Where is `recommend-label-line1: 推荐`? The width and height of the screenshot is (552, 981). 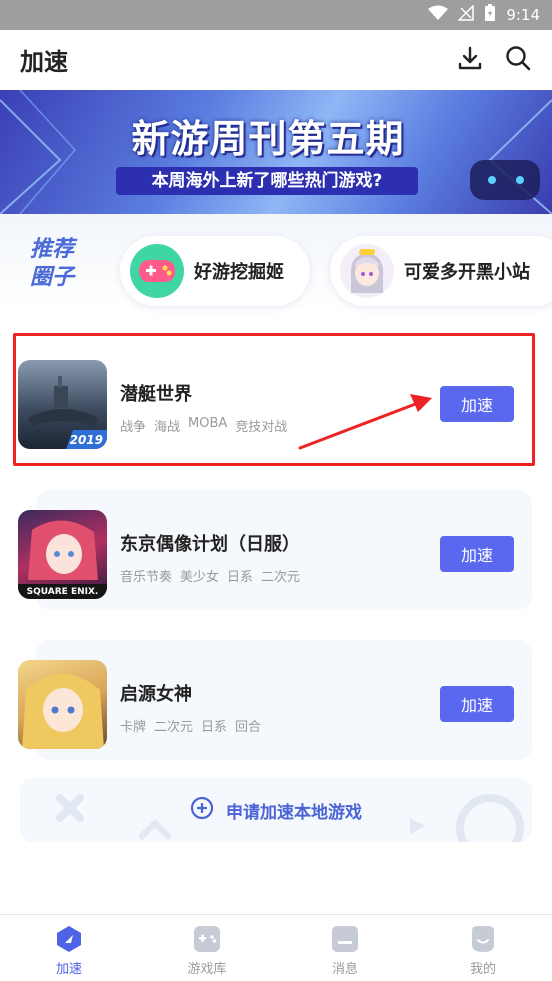
recommend-label-line1: 推荐 is located at coordinates (52, 249).